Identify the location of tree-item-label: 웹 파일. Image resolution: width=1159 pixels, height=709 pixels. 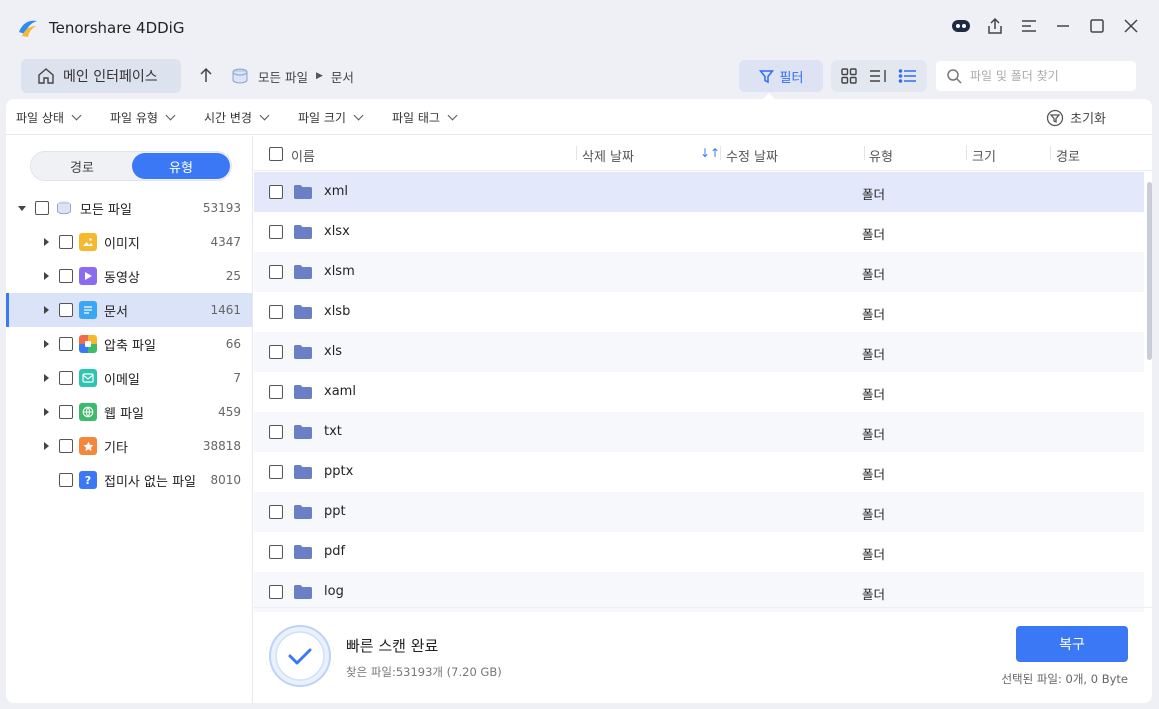
(124, 414).